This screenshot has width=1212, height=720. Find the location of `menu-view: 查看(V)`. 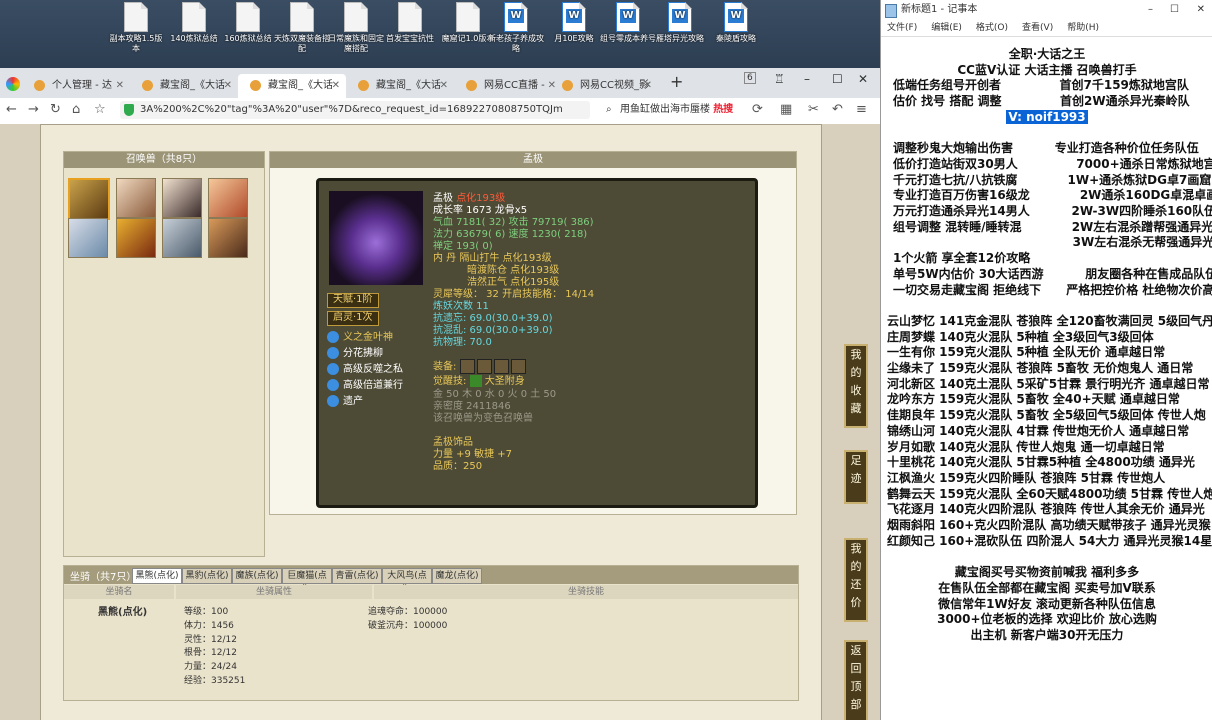

menu-view: 查看(V) is located at coordinates (1037, 28).